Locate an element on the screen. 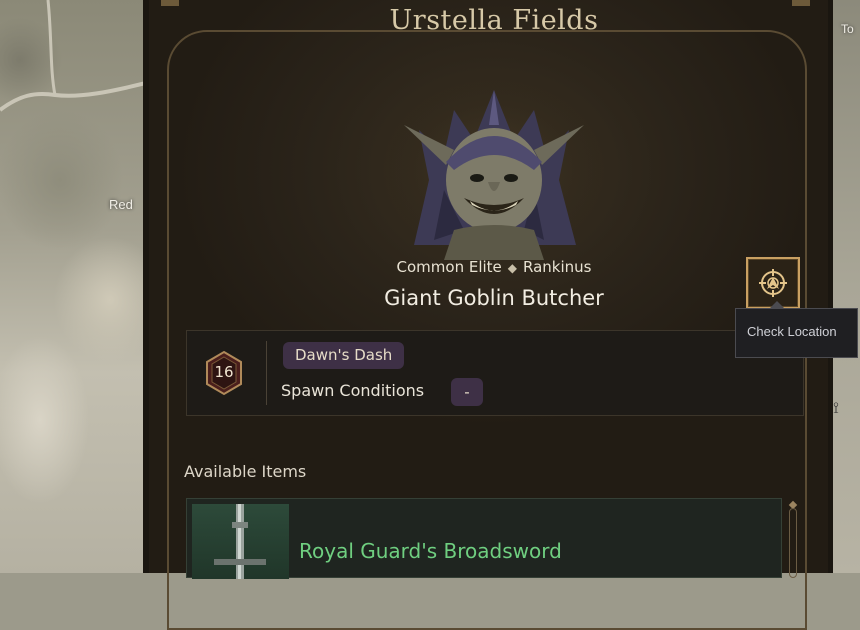  scrollbar is located at coordinates (793, 543).